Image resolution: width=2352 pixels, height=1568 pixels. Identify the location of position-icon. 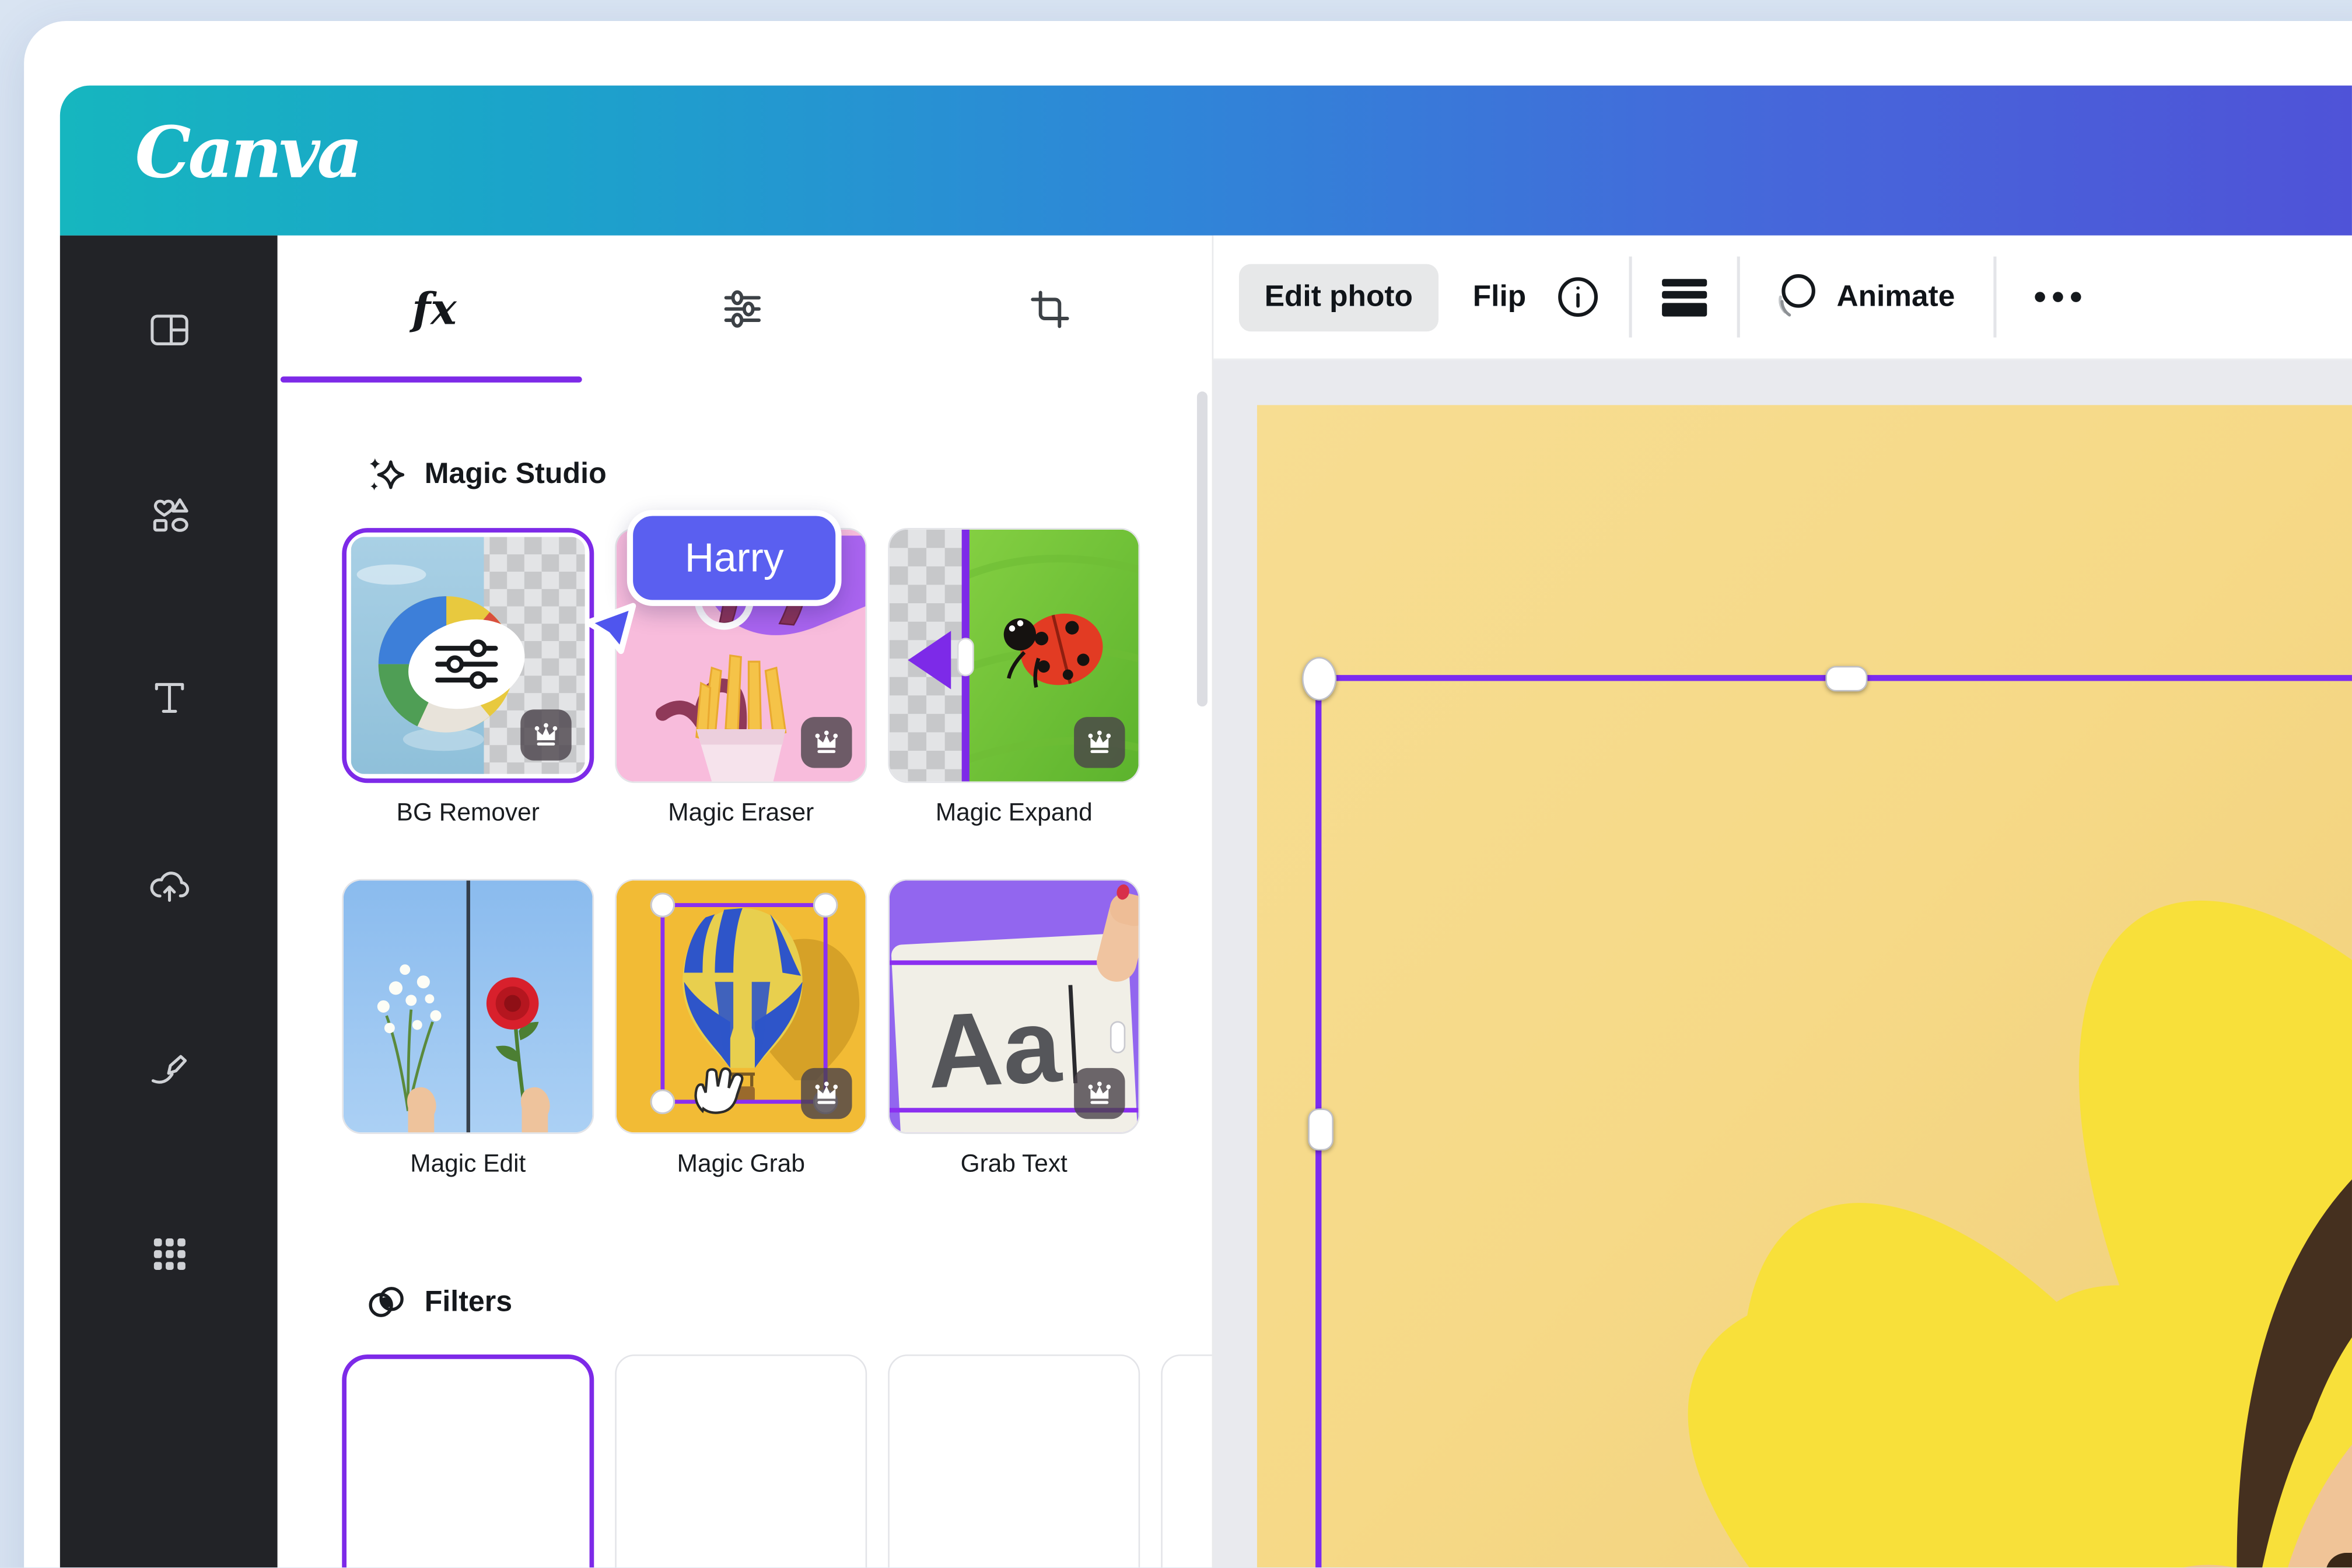
(1685, 298).